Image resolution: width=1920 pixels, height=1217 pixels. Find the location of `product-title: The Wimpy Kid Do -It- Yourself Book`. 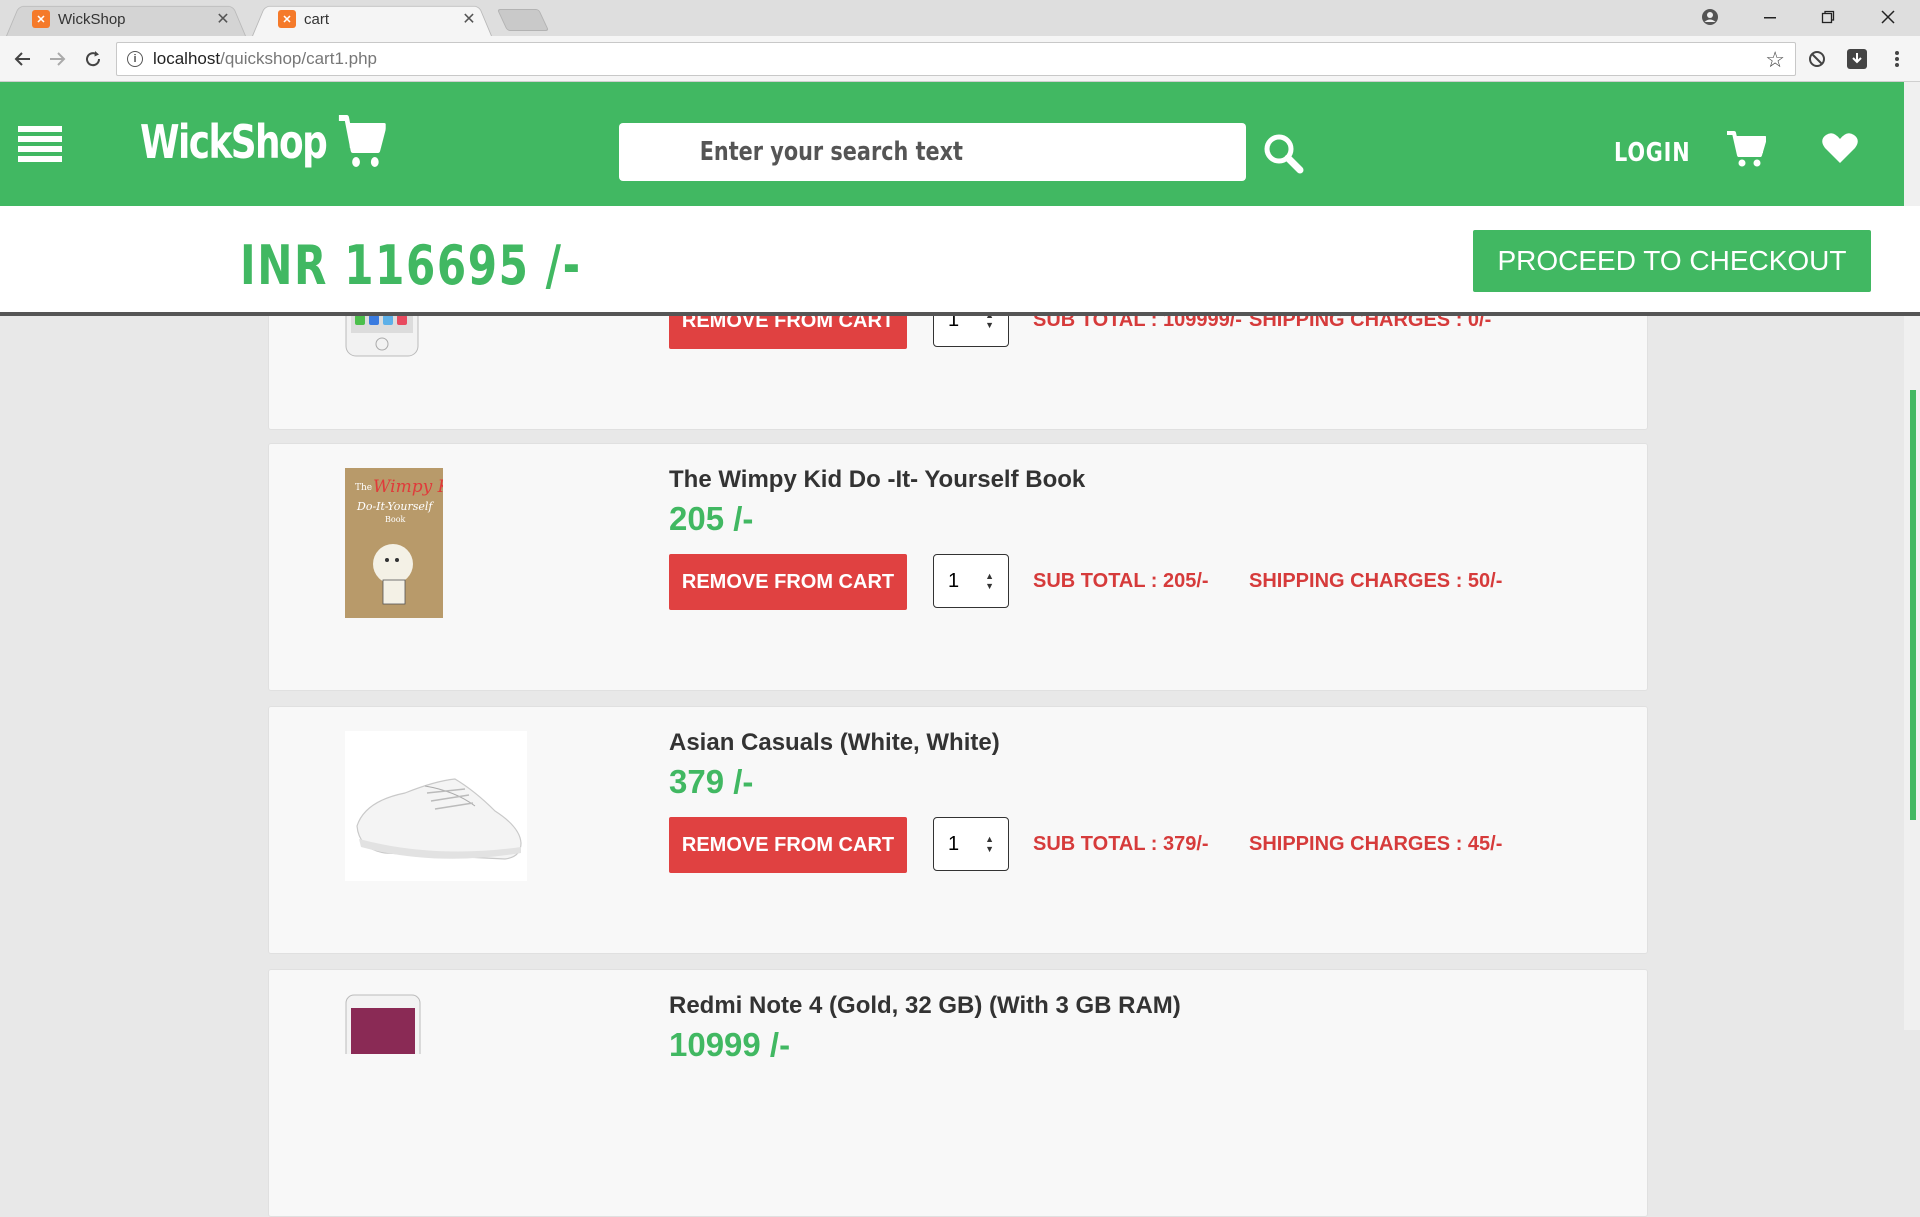

product-title: The Wimpy Kid Do -It- Yourself Book is located at coordinates (877, 480).